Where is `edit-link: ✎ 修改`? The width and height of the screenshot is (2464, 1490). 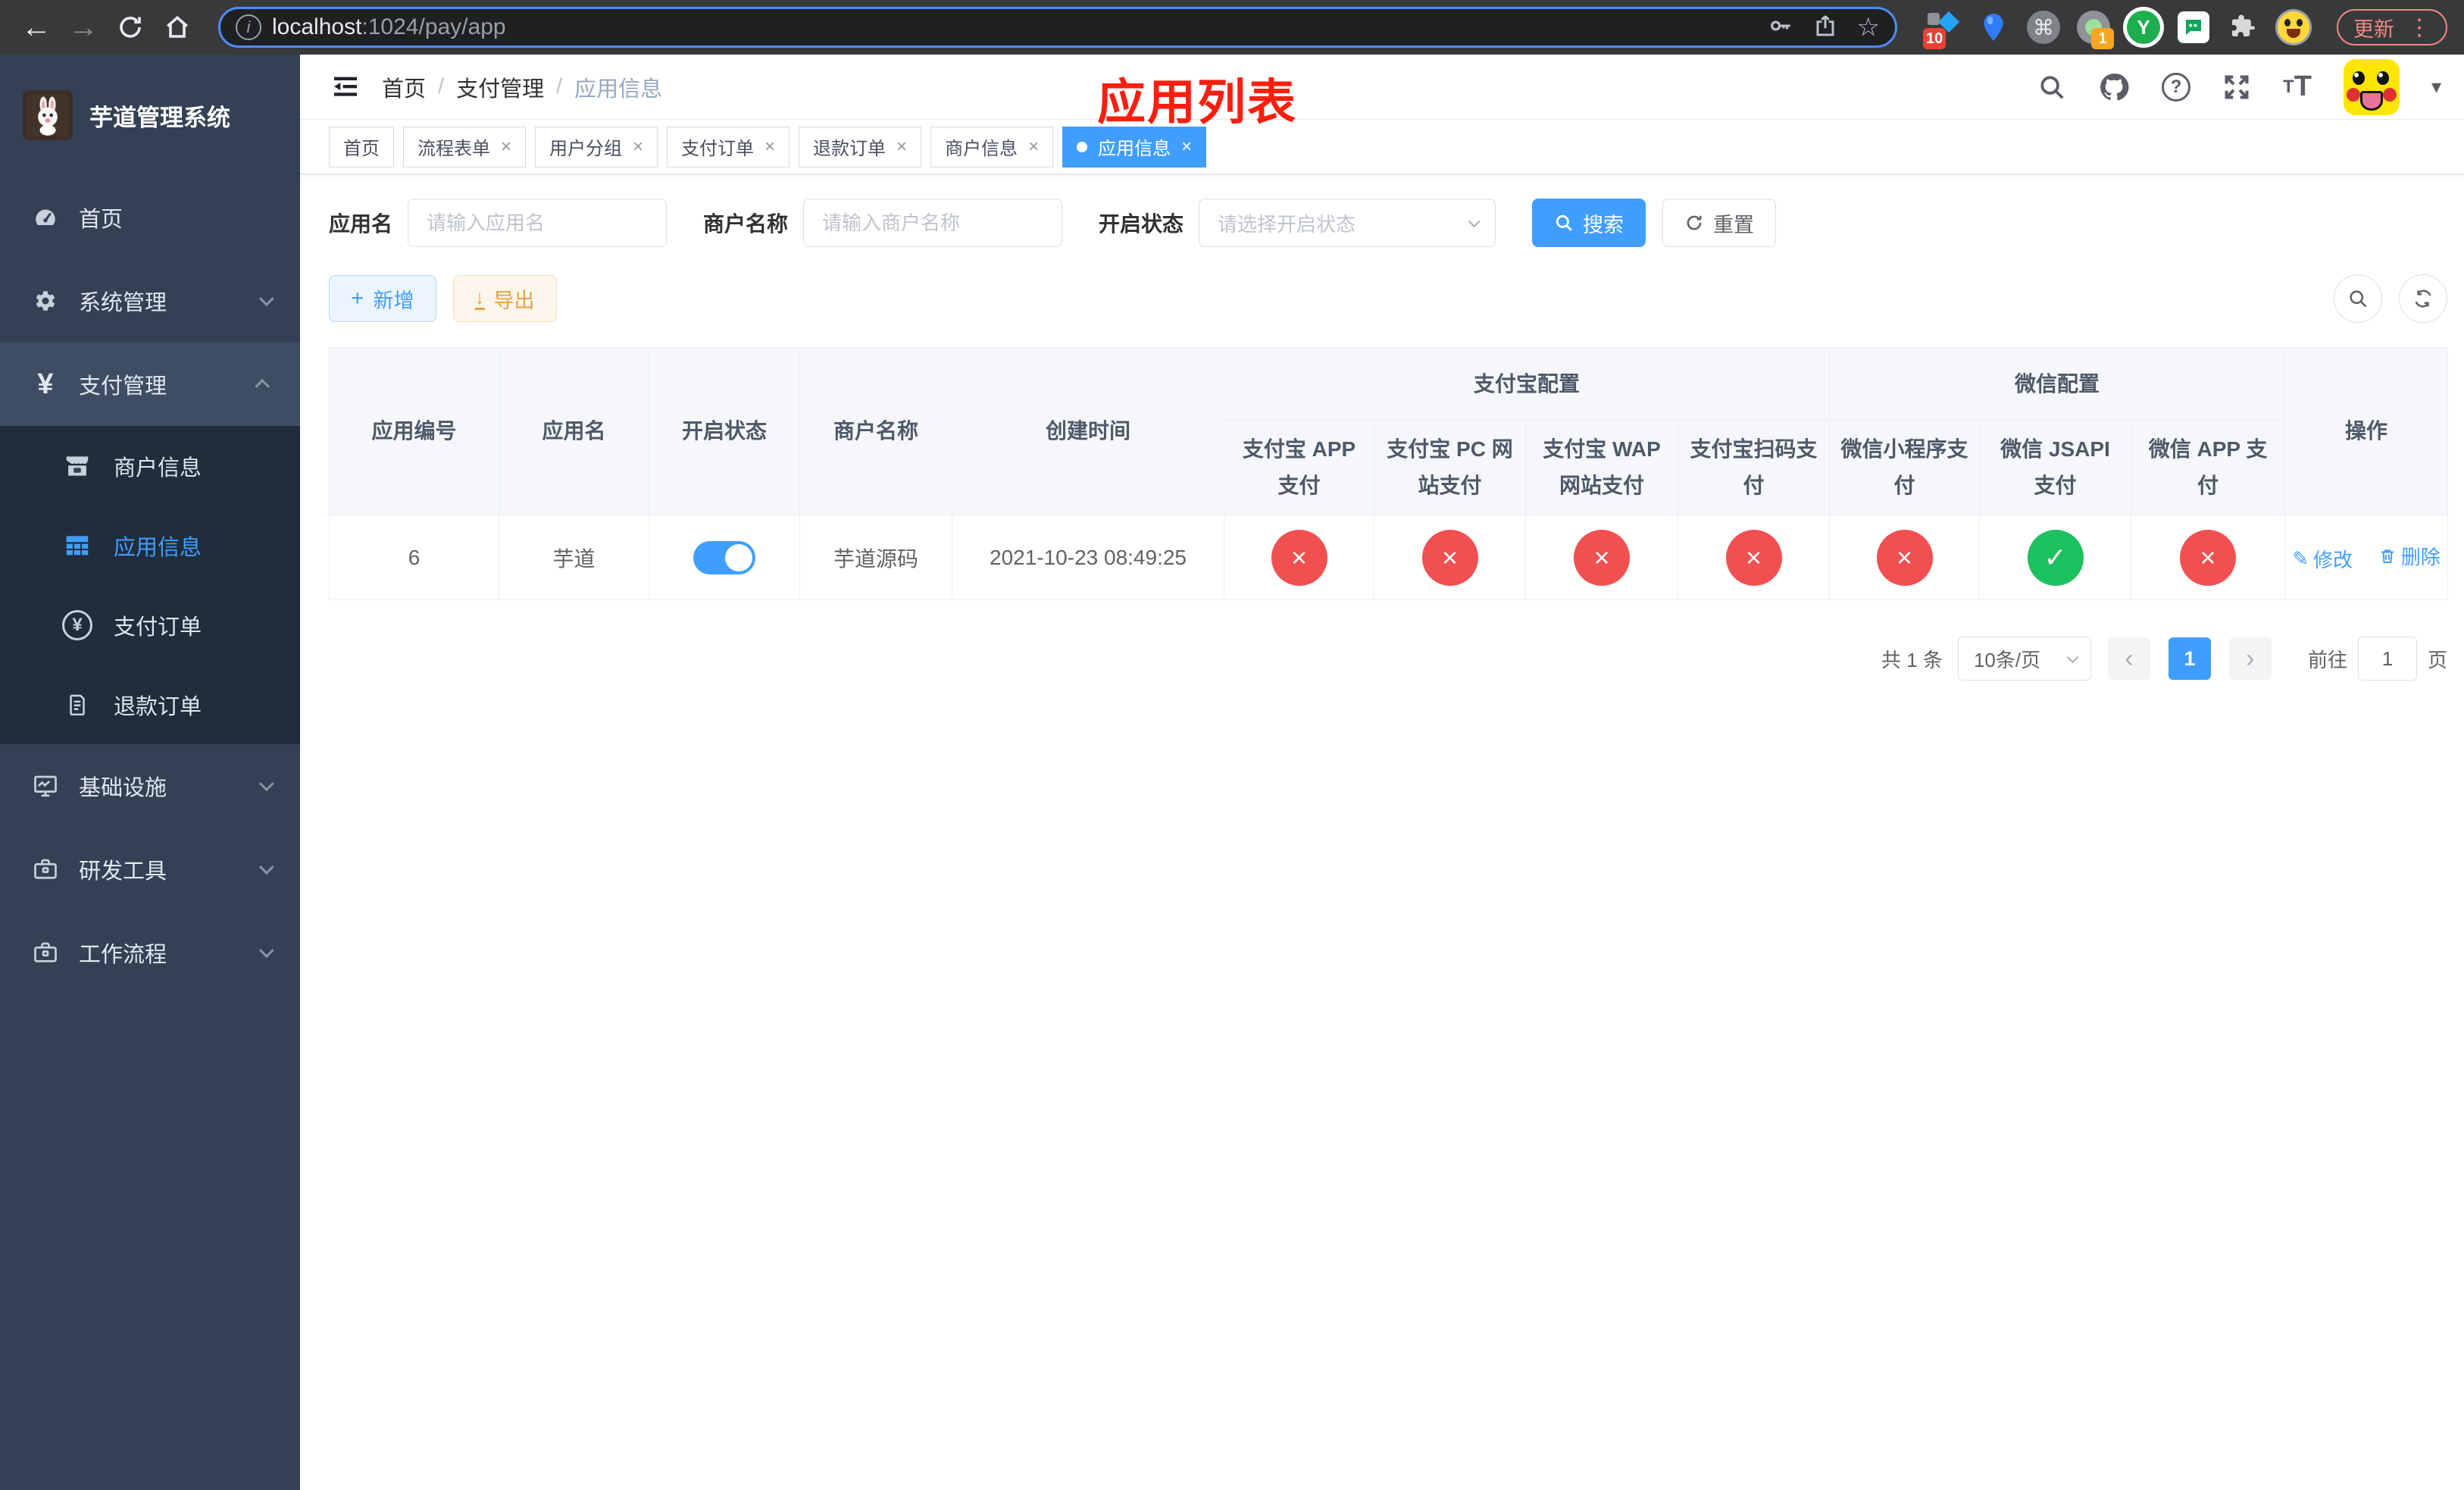 edit-link: ✎ 修改 is located at coordinates (2322, 559).